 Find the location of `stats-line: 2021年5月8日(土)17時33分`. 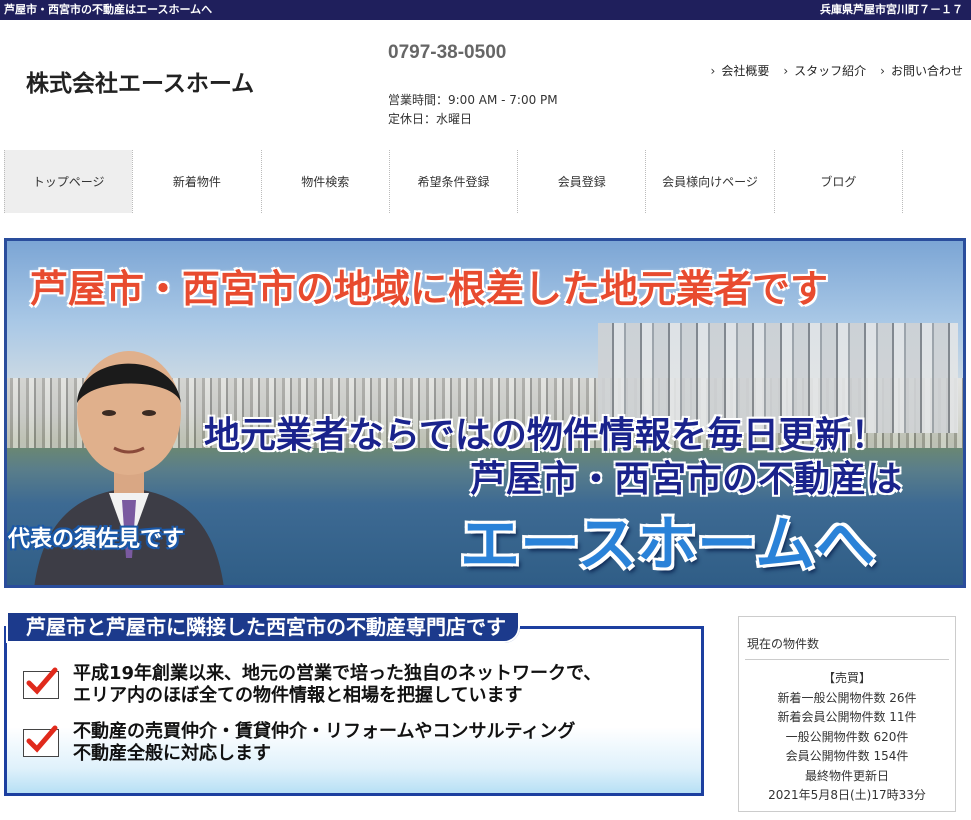

stats-line: 2021年5月8日(土)17時33分 is located at coordinates (847, 795).